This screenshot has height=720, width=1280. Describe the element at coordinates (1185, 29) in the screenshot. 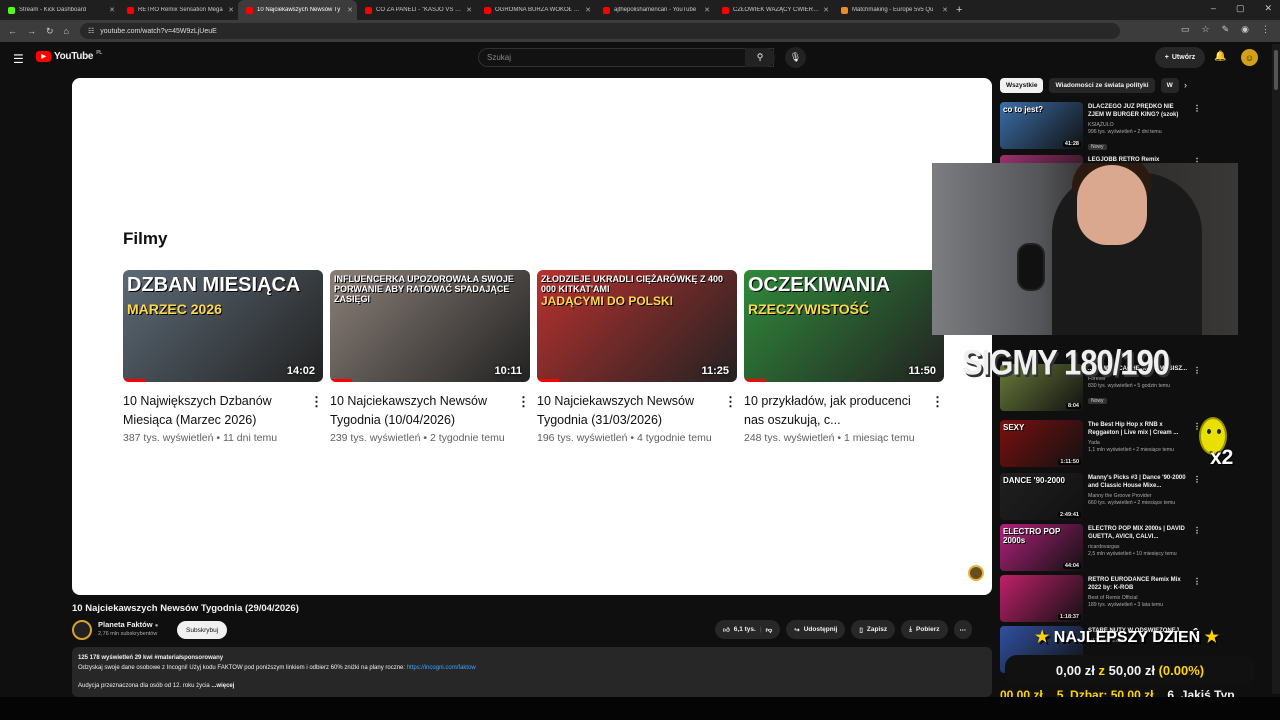

I see `cast-icon: ▭` at that location.